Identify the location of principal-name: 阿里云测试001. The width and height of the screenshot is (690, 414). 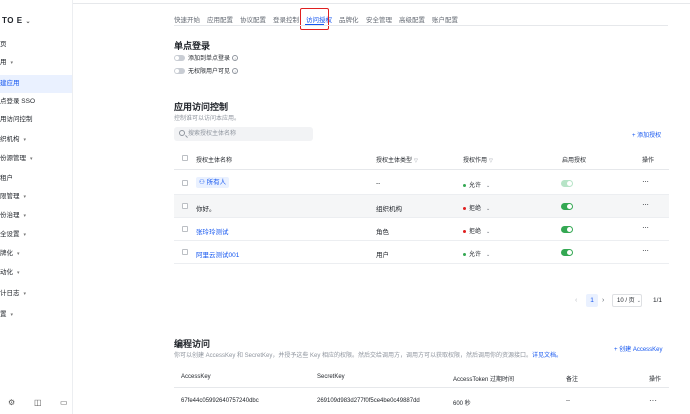
(217, 254).